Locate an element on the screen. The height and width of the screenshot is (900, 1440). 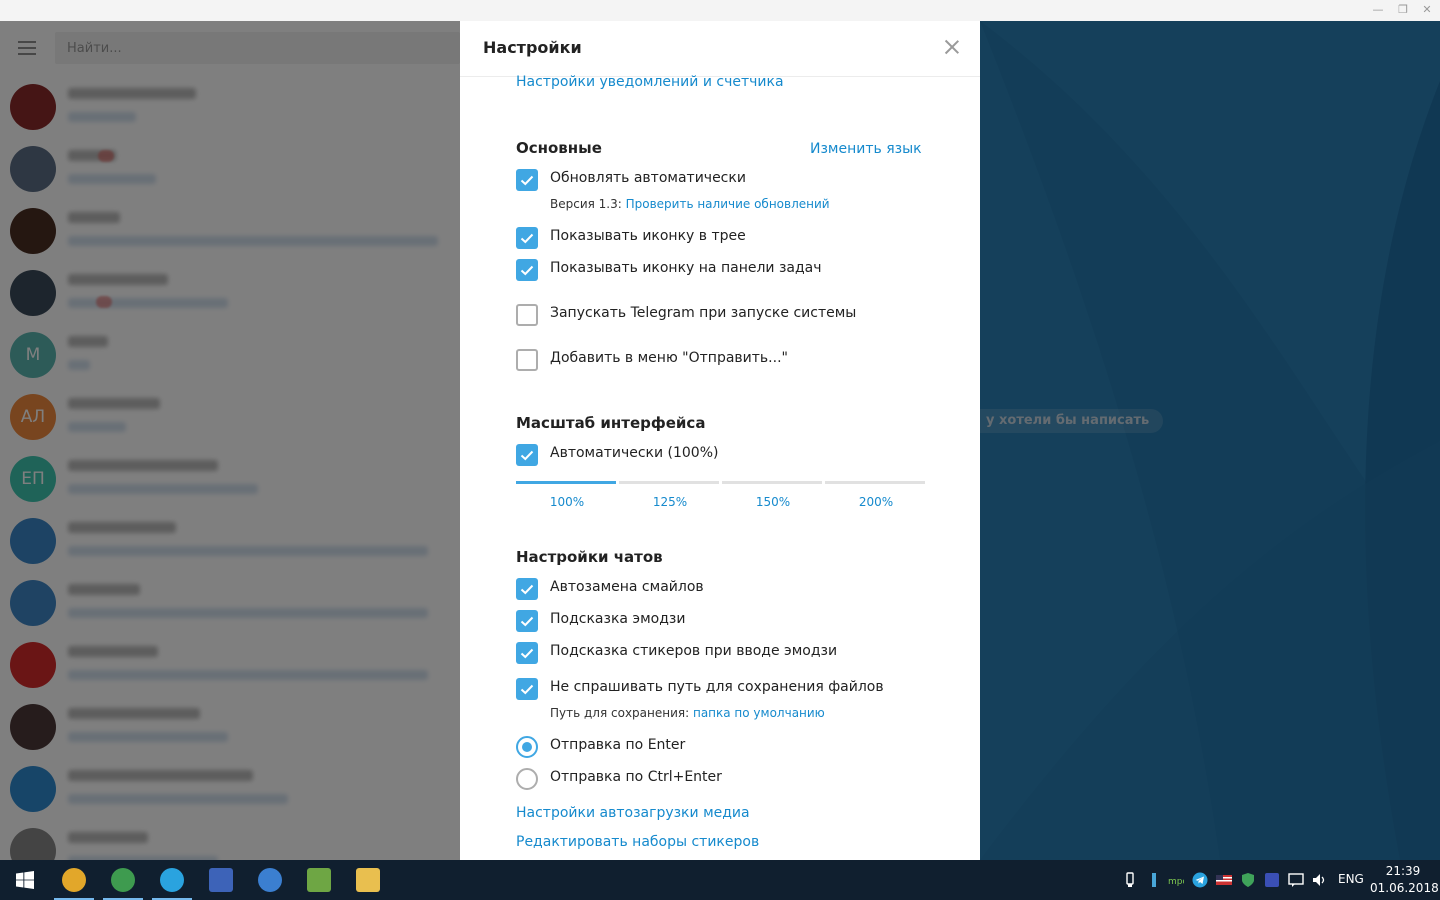
chat-list-item: М is located at coordinates (230, 355).